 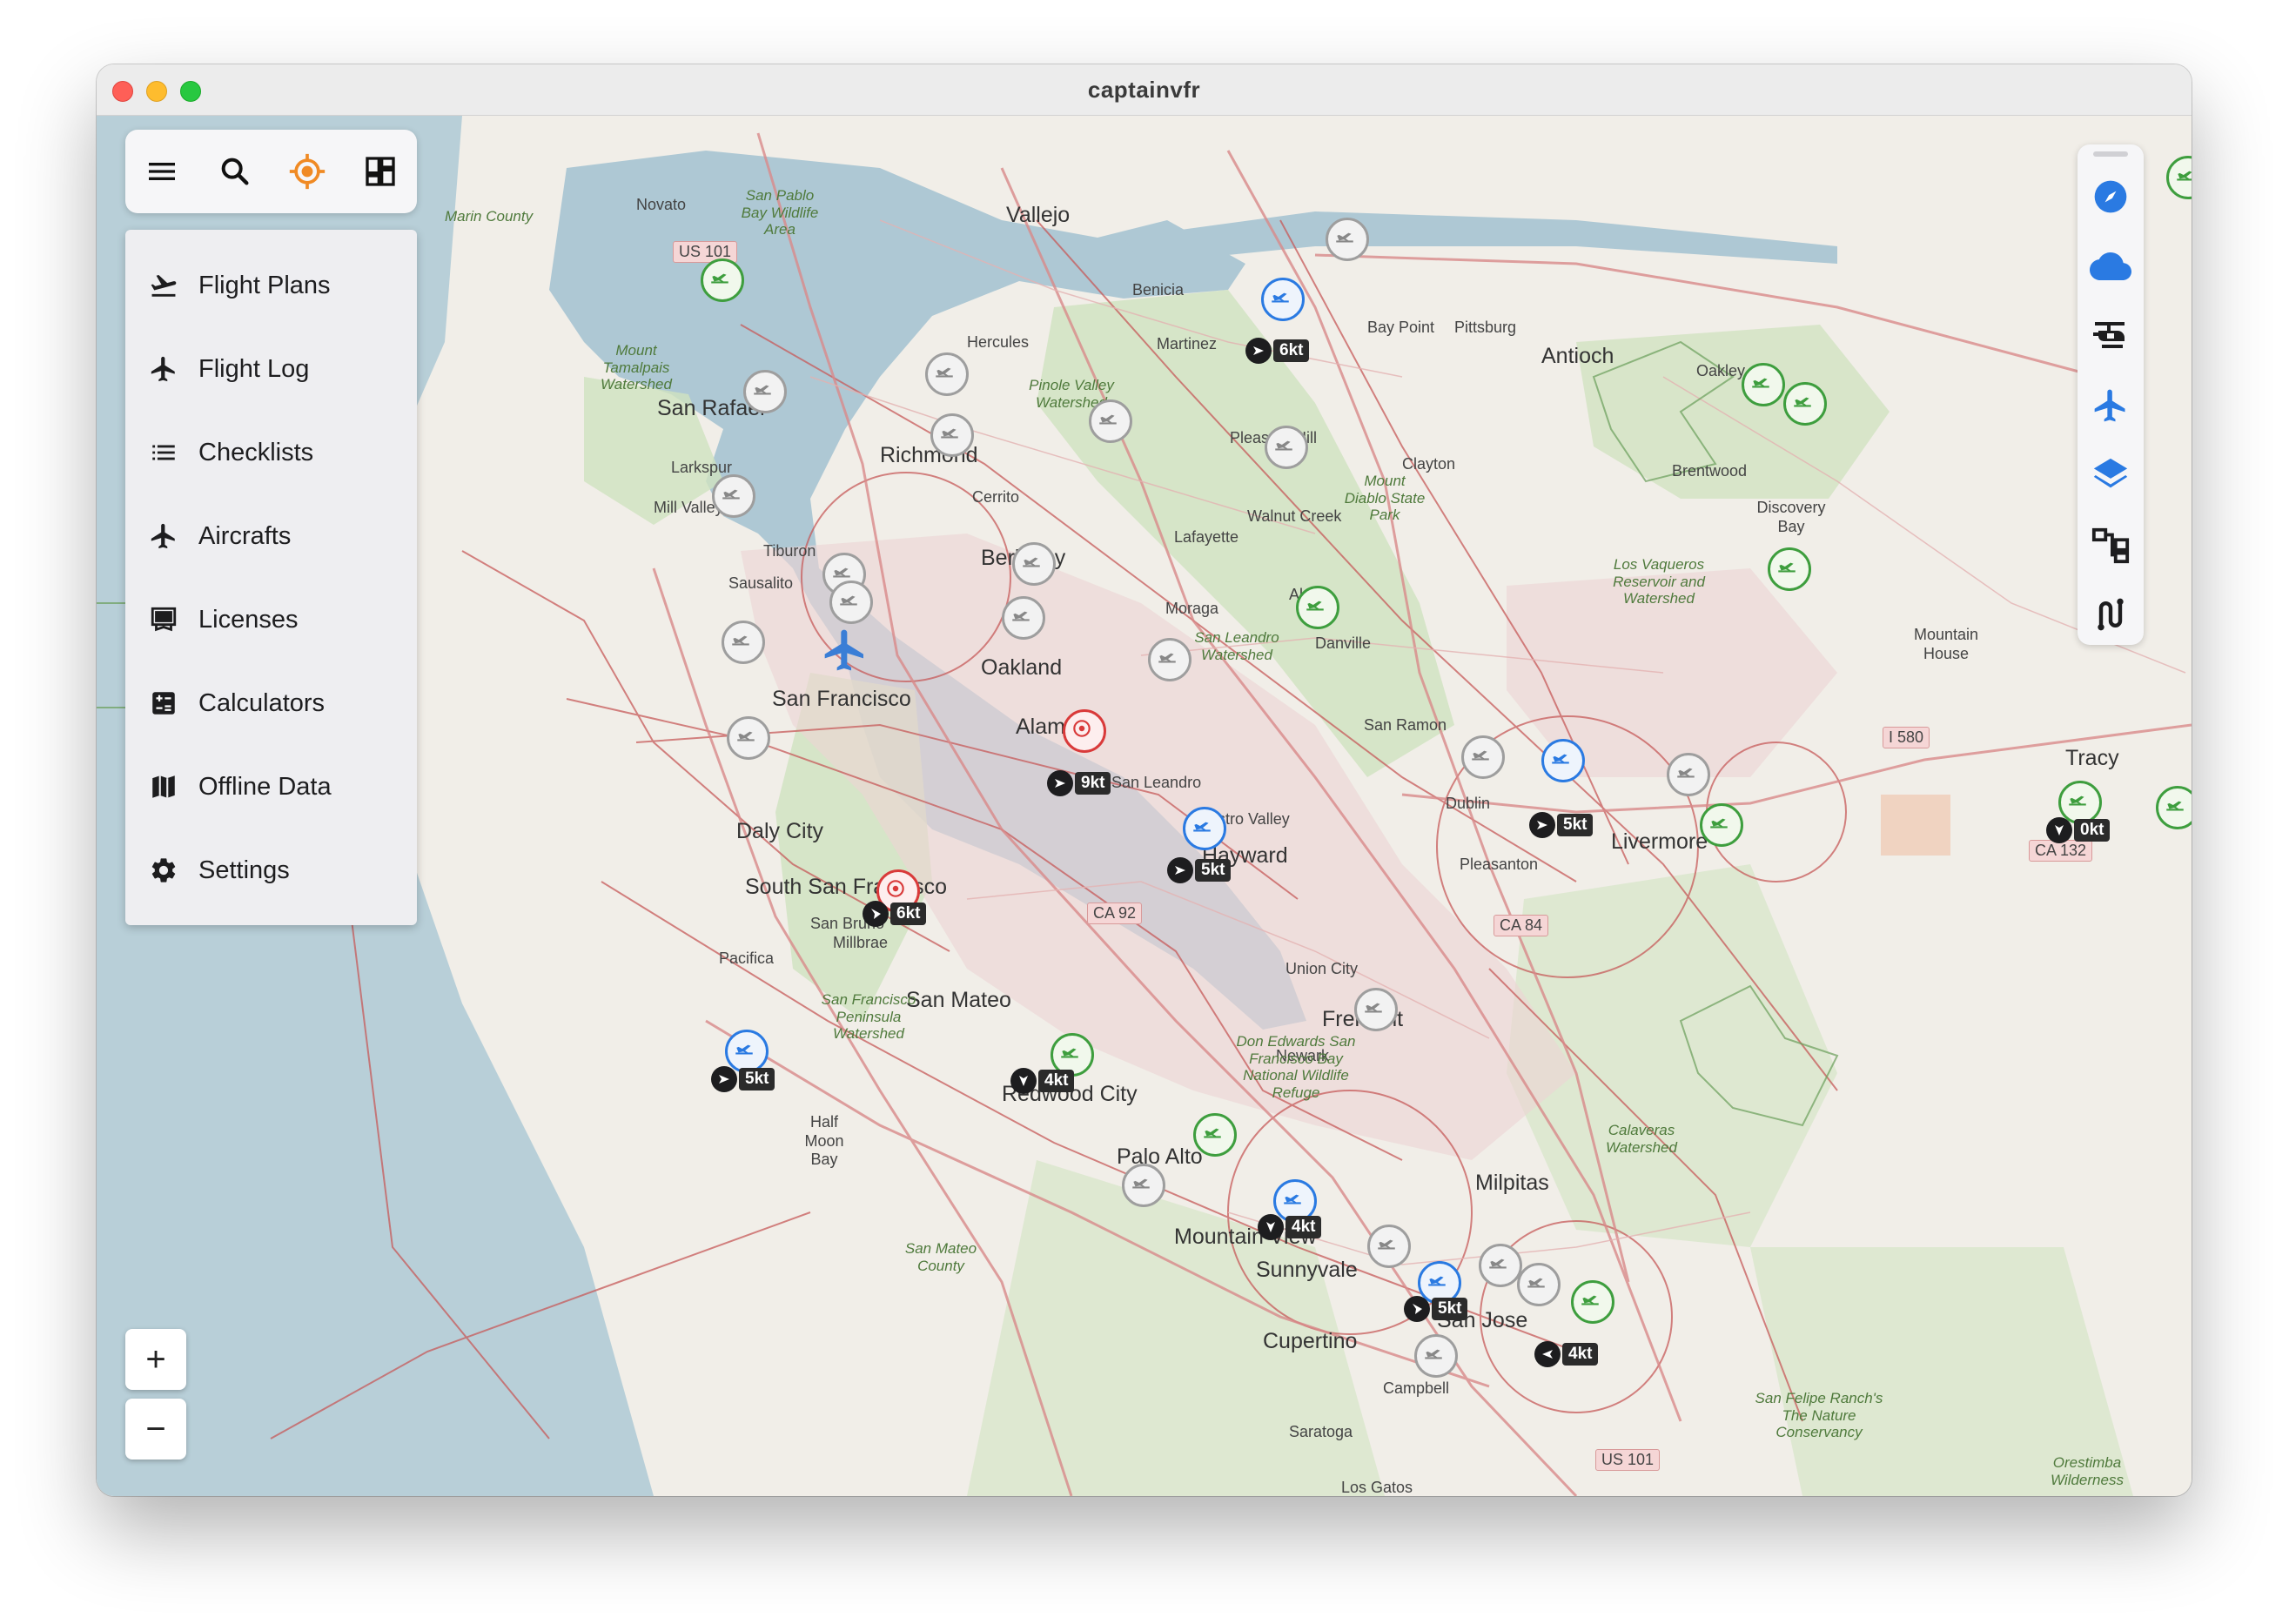 What do you see at coordinates (271, 369) in the screenshot?
I see `menu-item-flight-log: Flight Log` at bounding box center [271, 369].